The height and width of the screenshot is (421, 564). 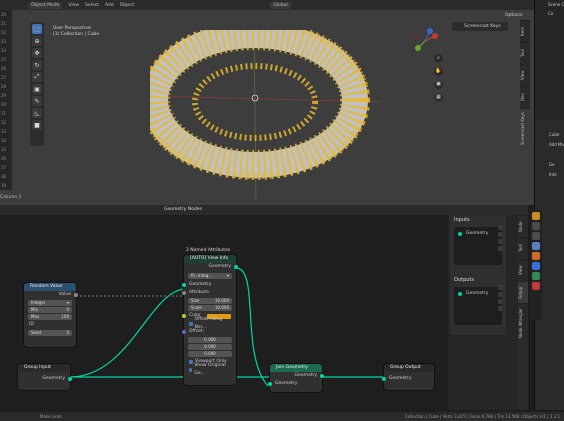 What do you see at coordinates (478, 246) in the screenshot?
I see `inputs-list: Geometry` at bounding box center [478, 246].